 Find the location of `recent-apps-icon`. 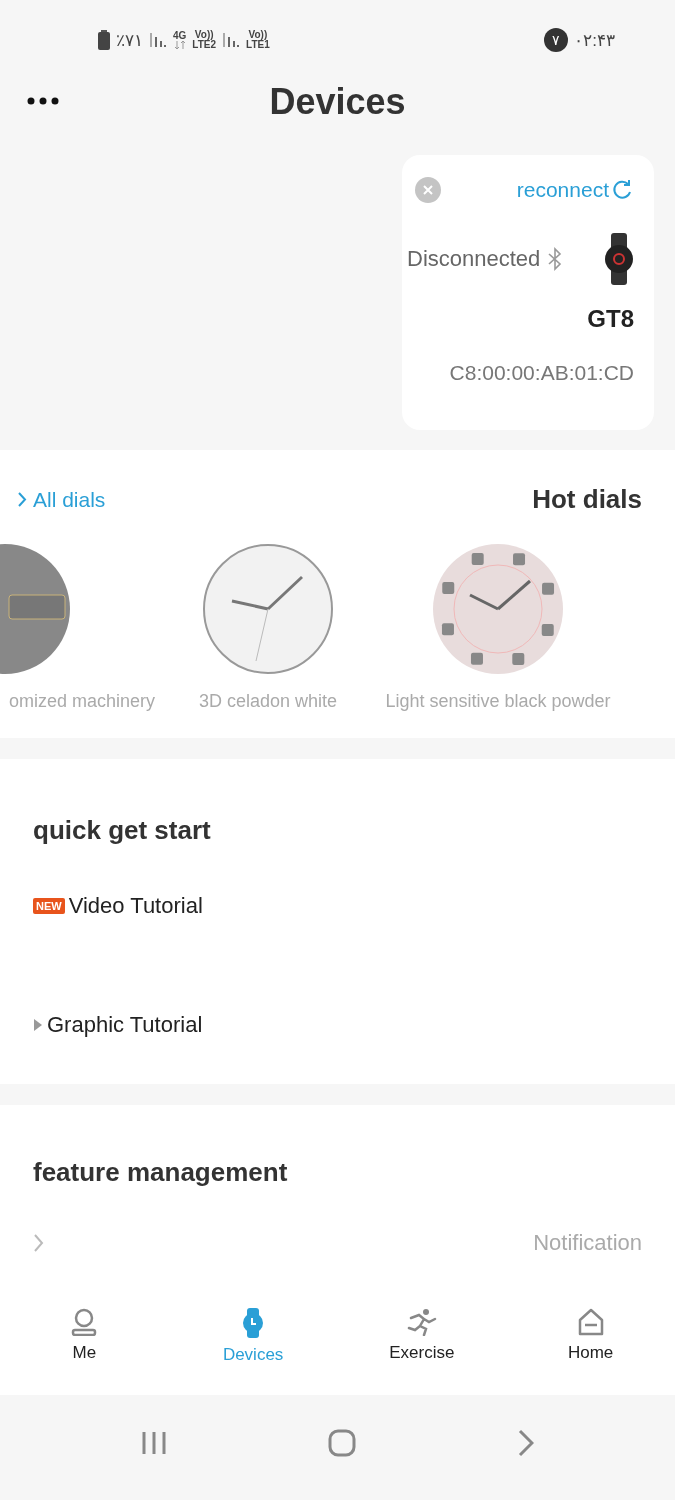

recent-apps-icon is located at coordinates (153, 1442).